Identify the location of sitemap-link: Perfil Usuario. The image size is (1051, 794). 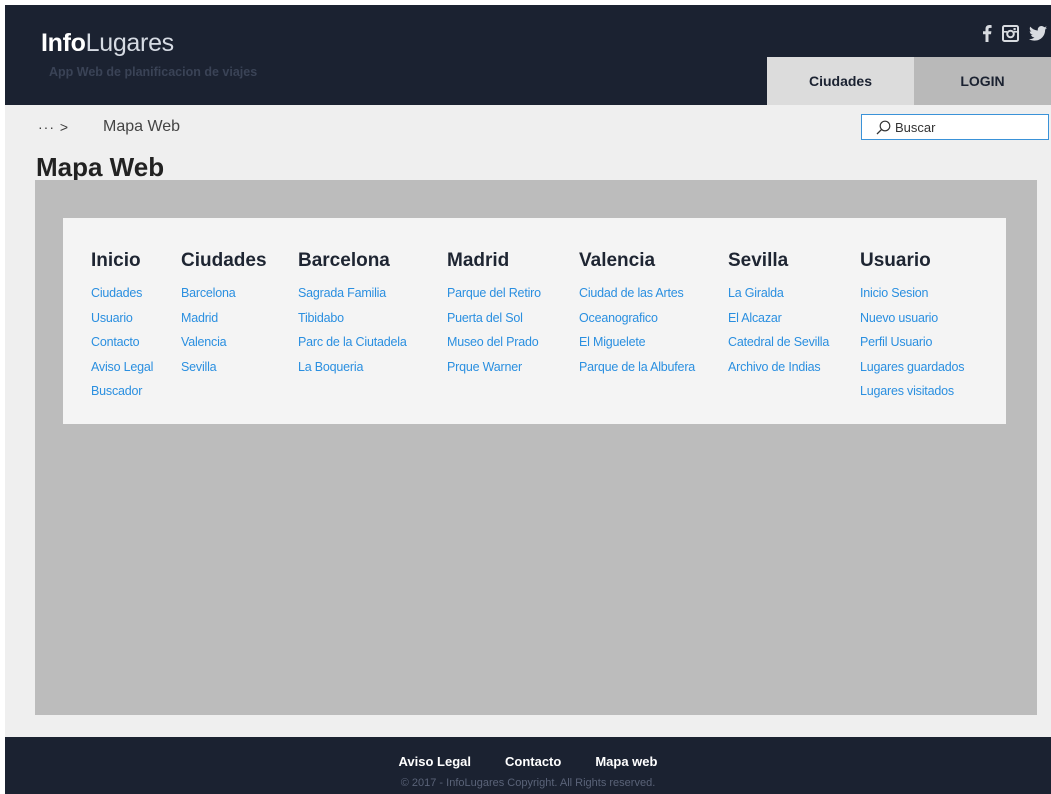
(912, 342).